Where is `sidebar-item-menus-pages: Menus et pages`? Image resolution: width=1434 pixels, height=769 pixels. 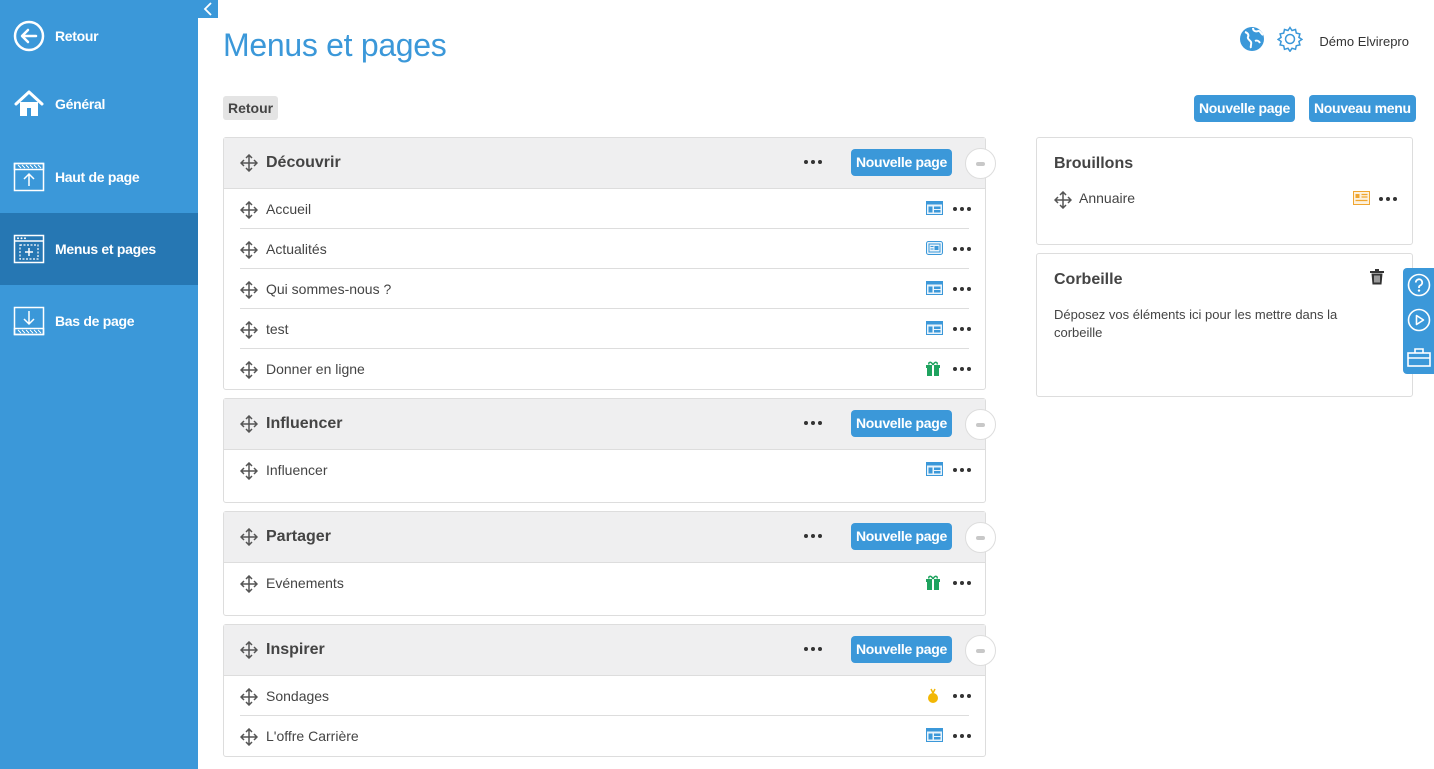
sidebar-item-menus-pages: Menus et pages is located at coordinates (99, 249).